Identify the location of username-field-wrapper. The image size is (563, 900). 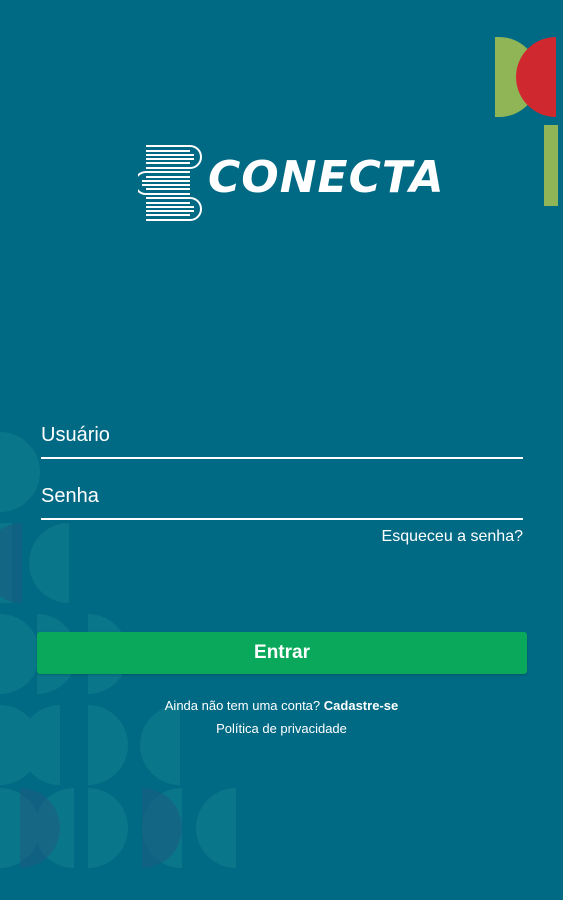
(282, 436).